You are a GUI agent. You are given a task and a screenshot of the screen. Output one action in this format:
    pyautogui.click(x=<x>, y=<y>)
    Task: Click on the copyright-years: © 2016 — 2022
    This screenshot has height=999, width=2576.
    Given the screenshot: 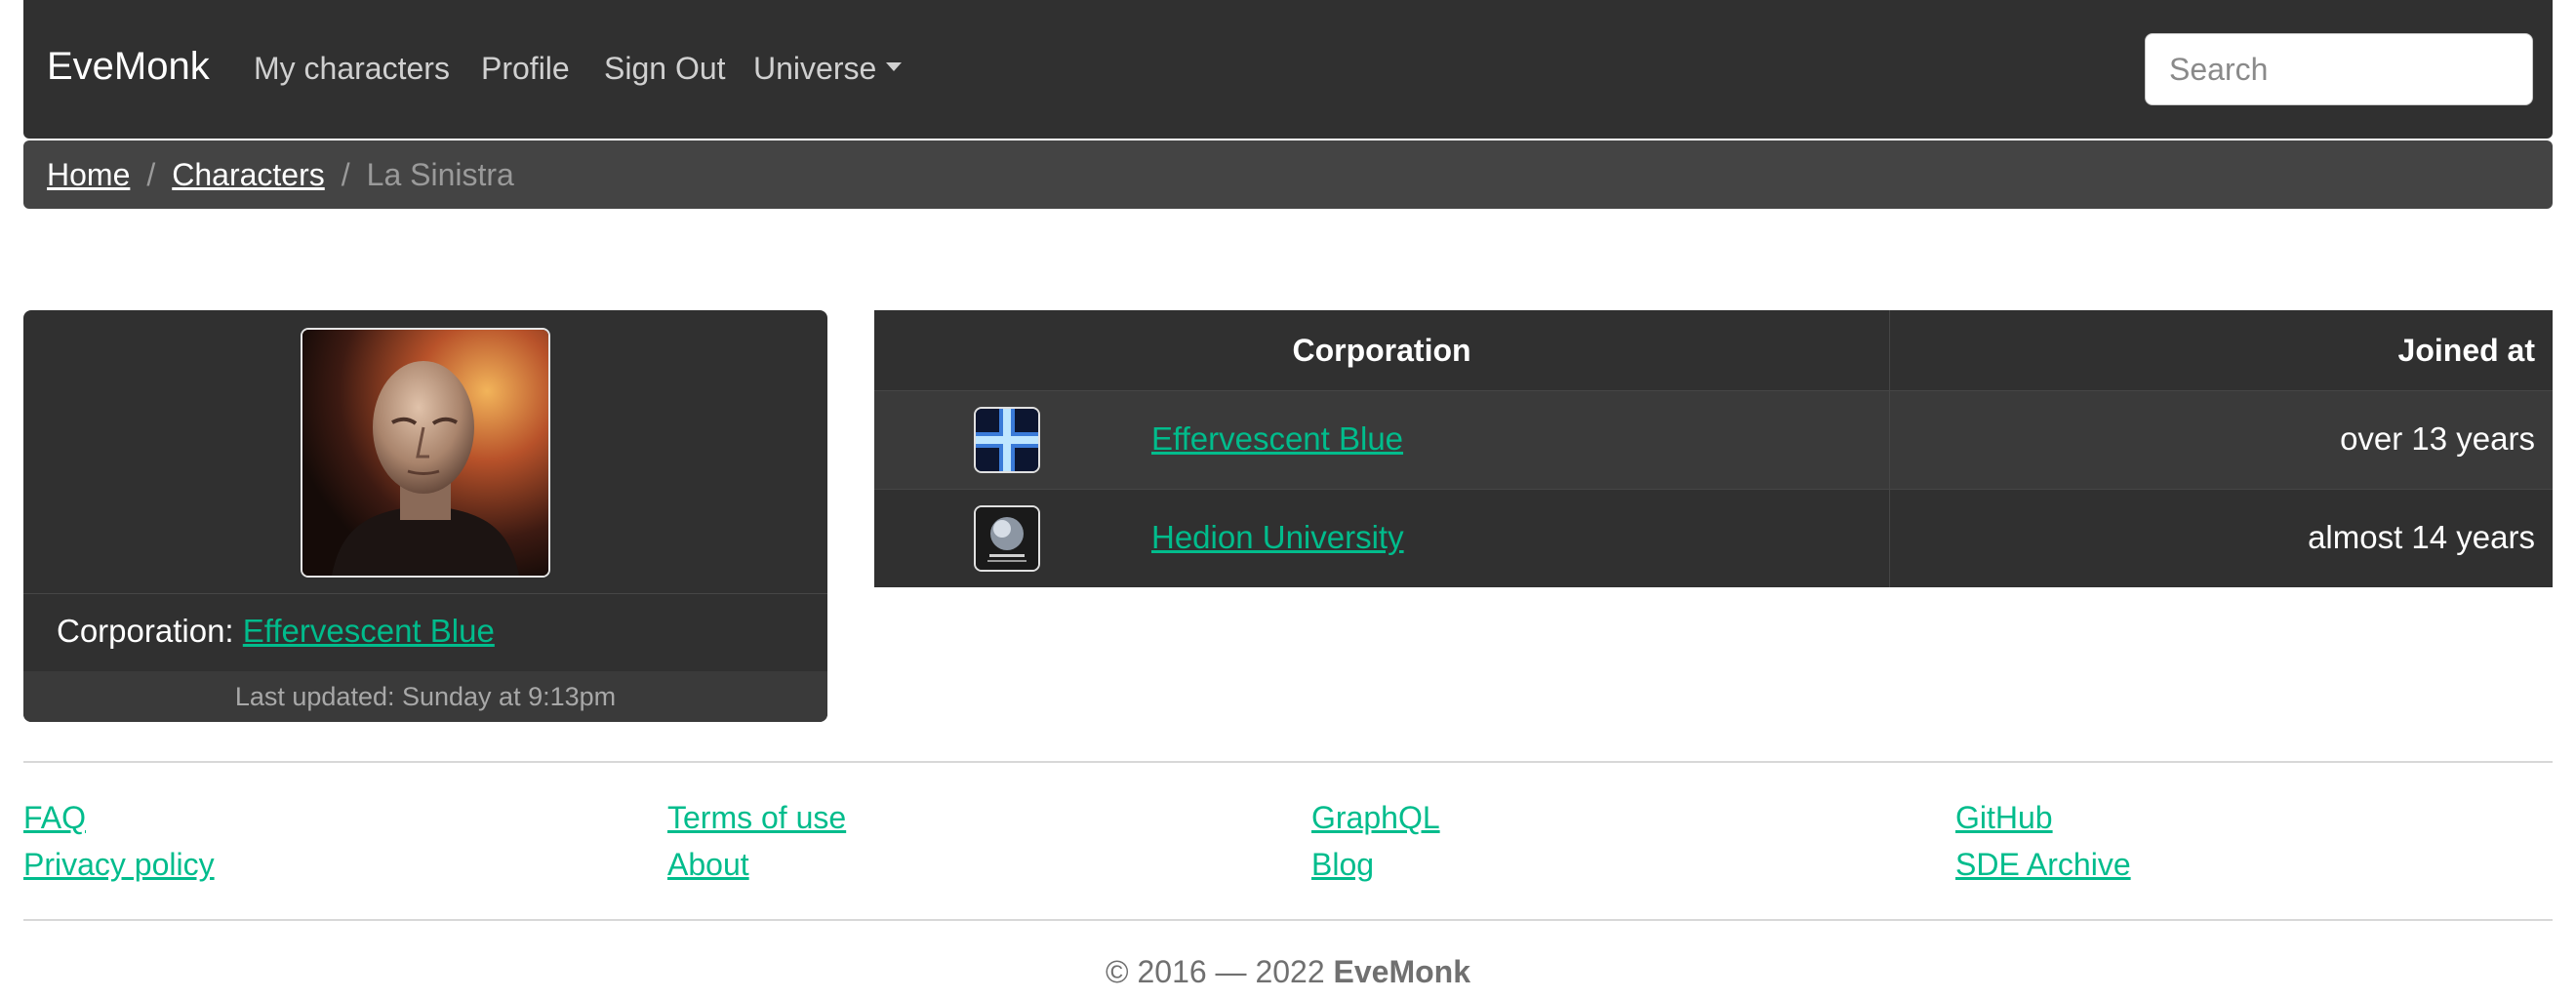 What is the action you would take?
    pyautogui.click(x=1215, y=971)
    